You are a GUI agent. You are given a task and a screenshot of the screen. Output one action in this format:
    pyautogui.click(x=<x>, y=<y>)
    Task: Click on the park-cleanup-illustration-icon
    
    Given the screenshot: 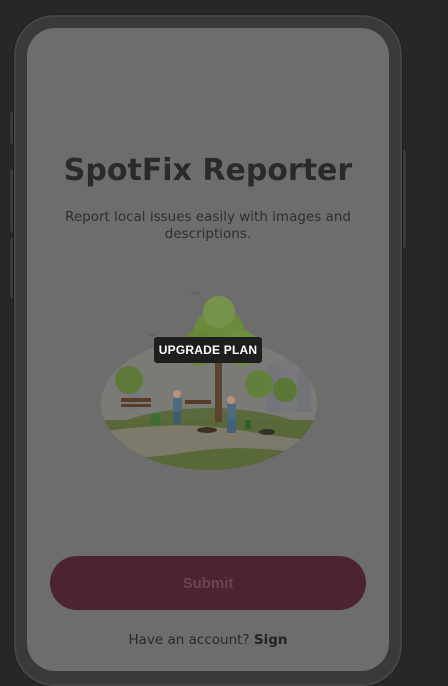 What is the action you would take?
    pyautogui.click(x=209, y=380)
    